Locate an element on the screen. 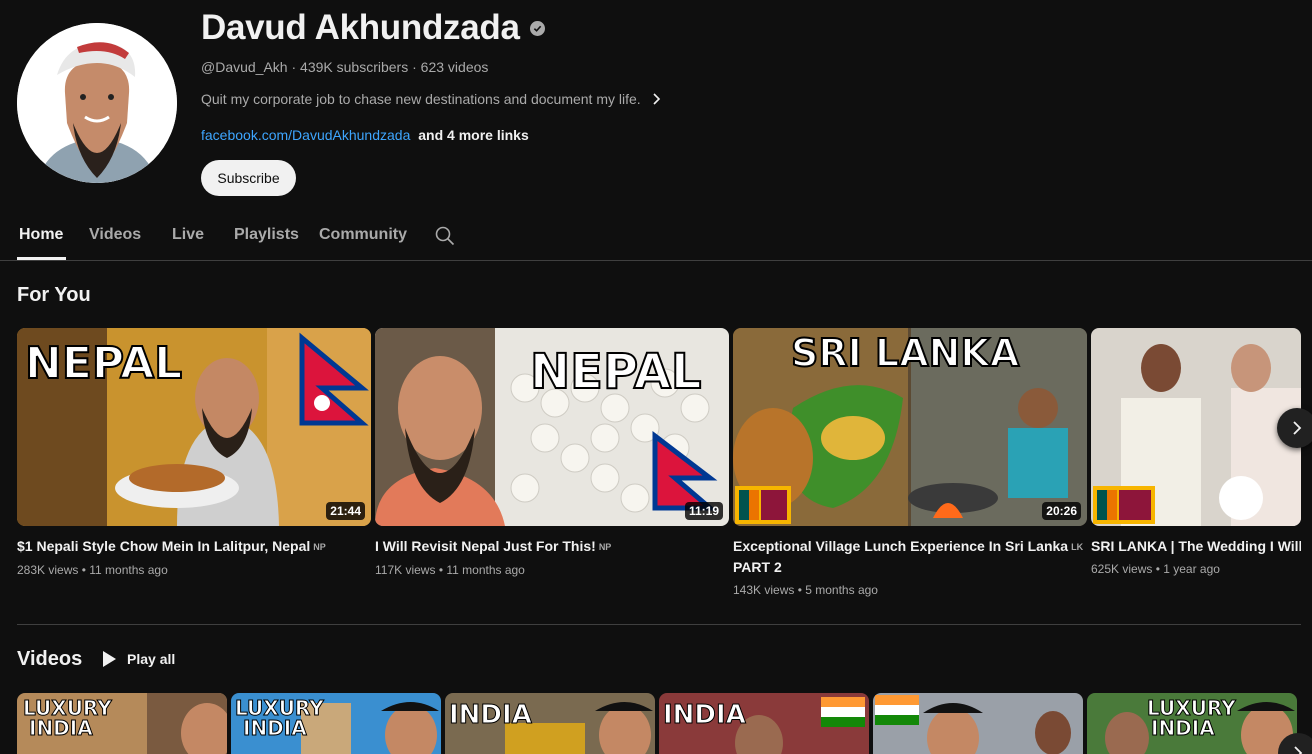 This screenshot has height=754, width=1312. play-all-label: Play all is located at coordinates (151, 659).